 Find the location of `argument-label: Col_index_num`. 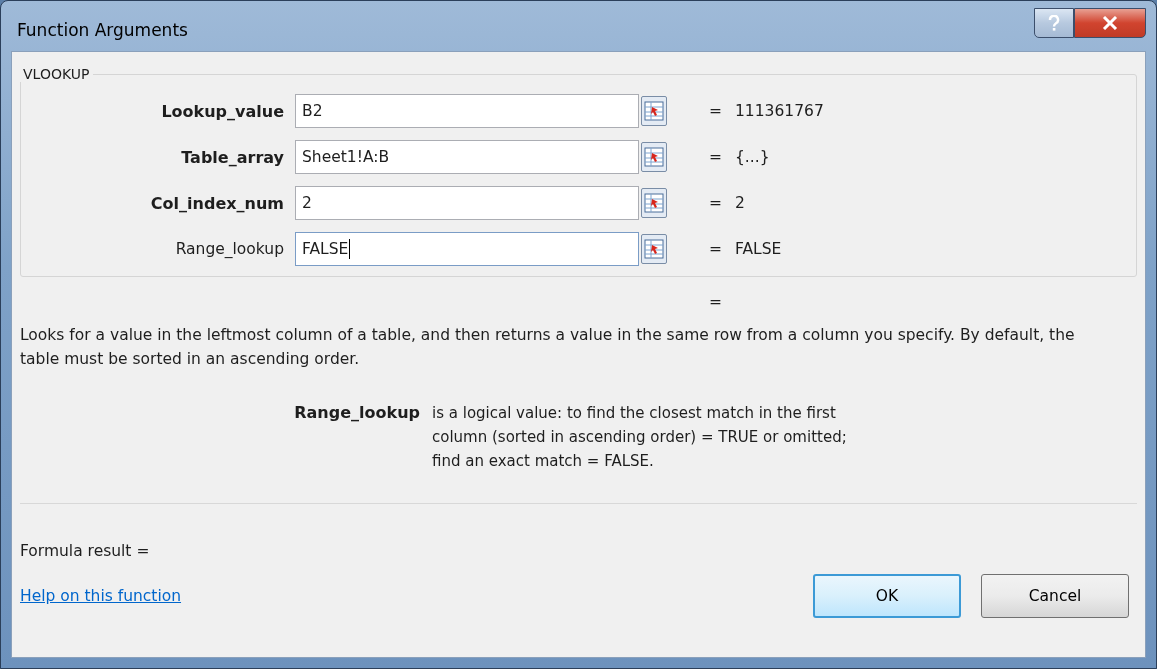

argument-label: Col_index_num is located at coordinates (217, 203).